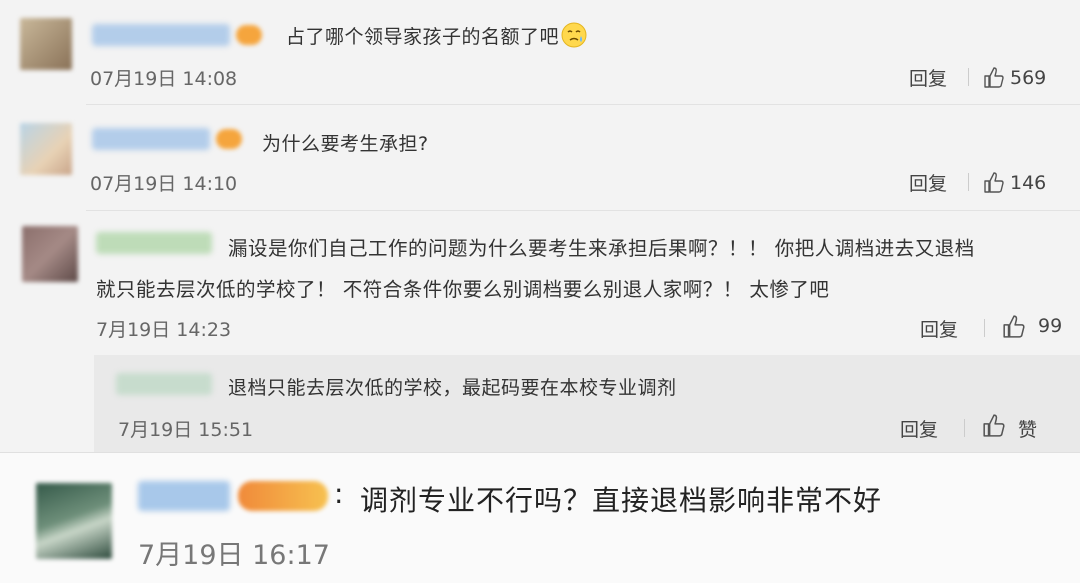 The image size is (1080, 583). What do you see at coordinates (1050, 326) in the screenshot?
I see `like-count: 99` at bounding box center [1050, 326].